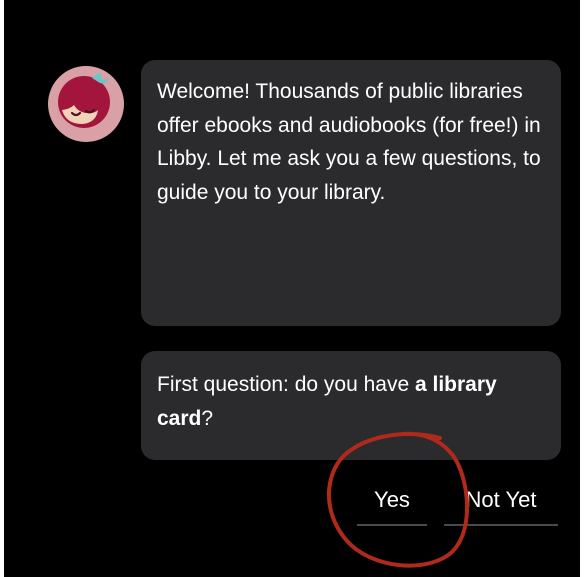 The image size is (584, 577). Describe the element at coordinates (86, 104) in the screenshot. I see `libby-avatar-icon` at that location.